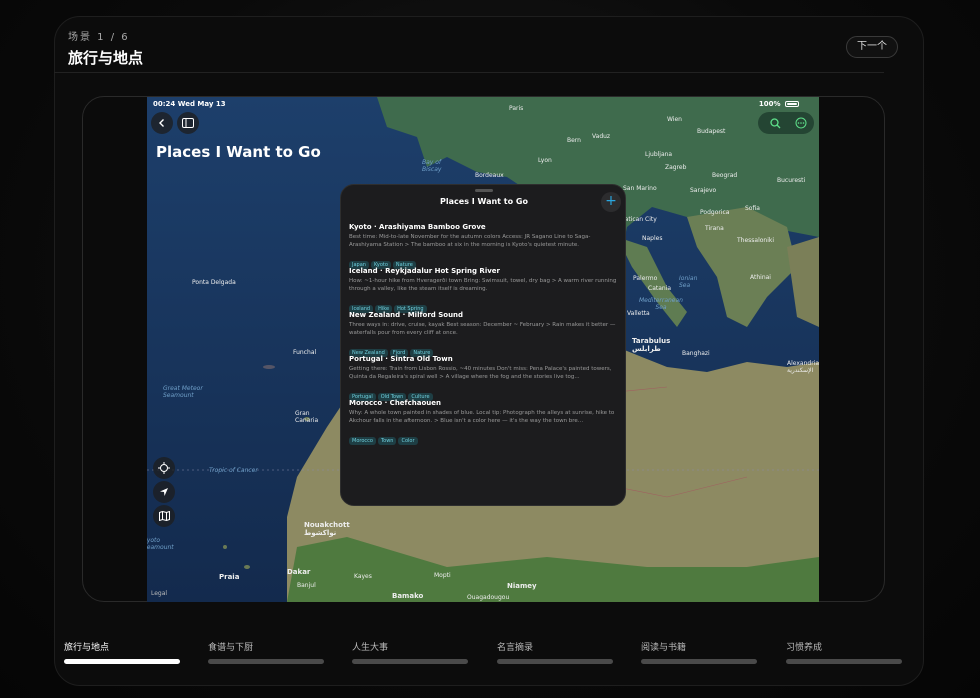 This screenshot has width=980, height=698. I want to click on navigate-button, so click(164, 492).